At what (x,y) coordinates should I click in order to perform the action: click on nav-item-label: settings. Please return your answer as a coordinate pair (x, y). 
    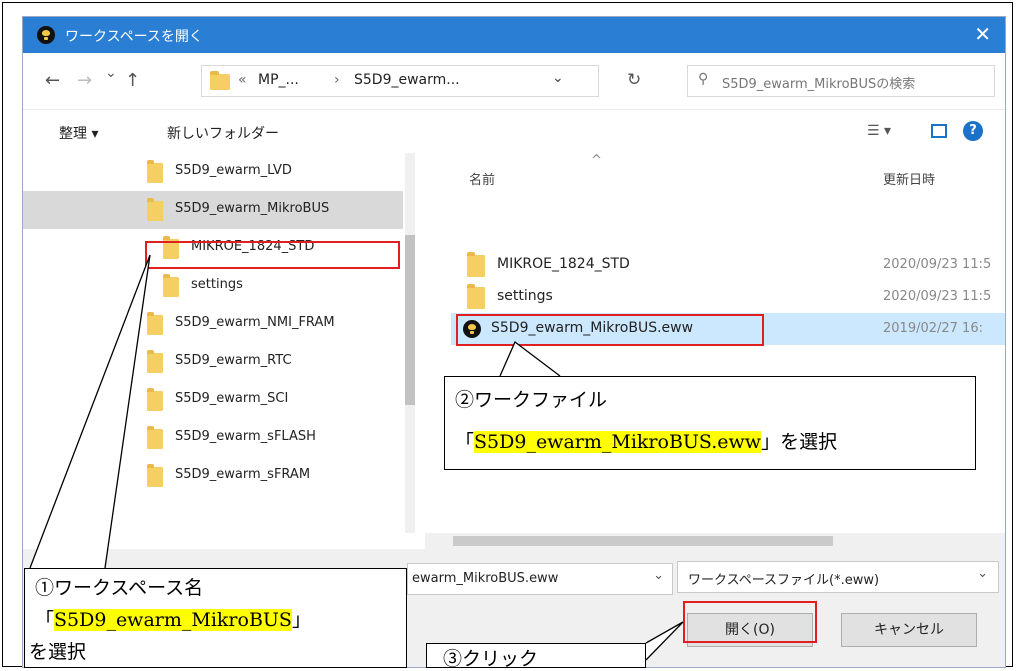
    Looking at the image, I should click on (217, 284).